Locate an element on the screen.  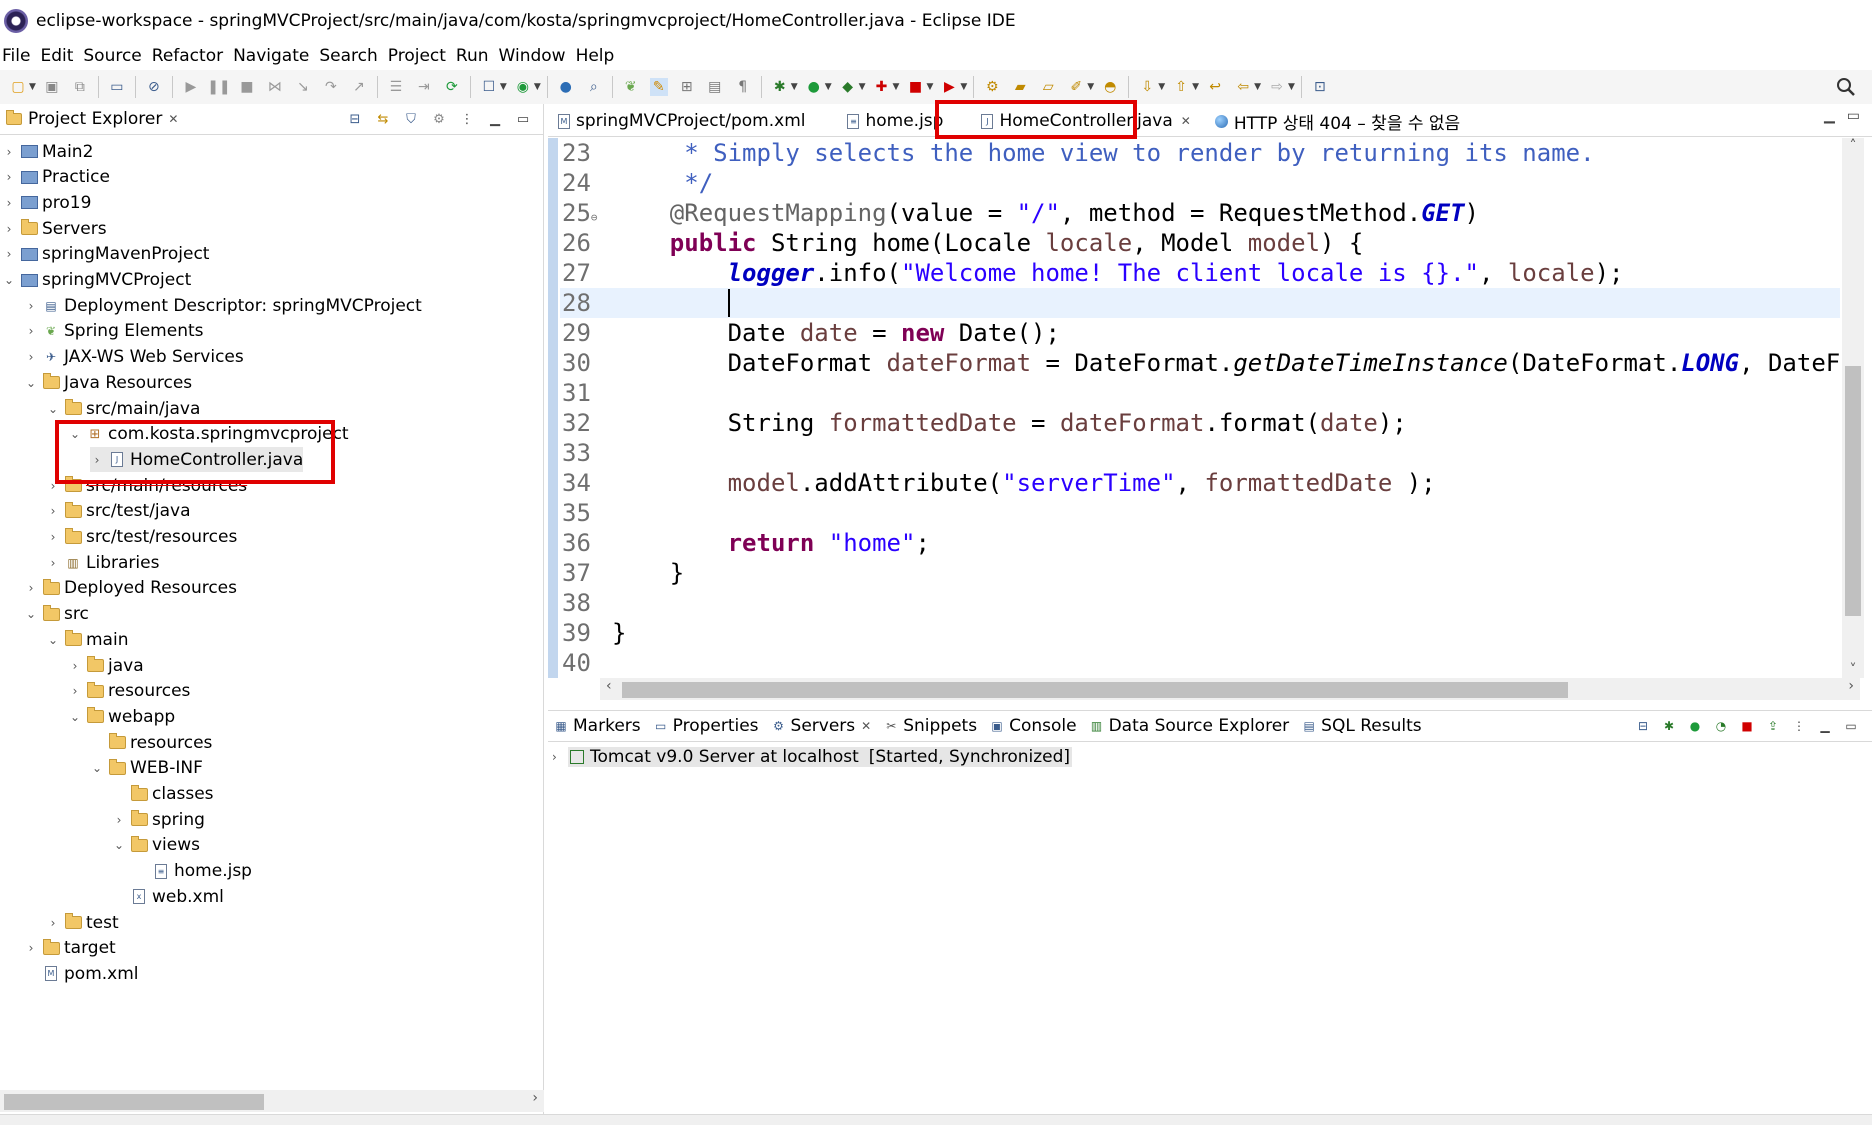
tree-item: resources is located at coordinates (151, 742).